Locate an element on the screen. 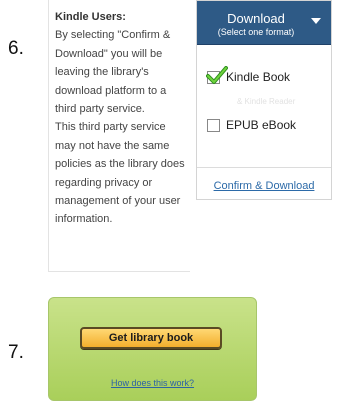 This screenshot has width=353, height=402. download-dropdown-button: Download (Select one format) is located at coordinates (264, 23).